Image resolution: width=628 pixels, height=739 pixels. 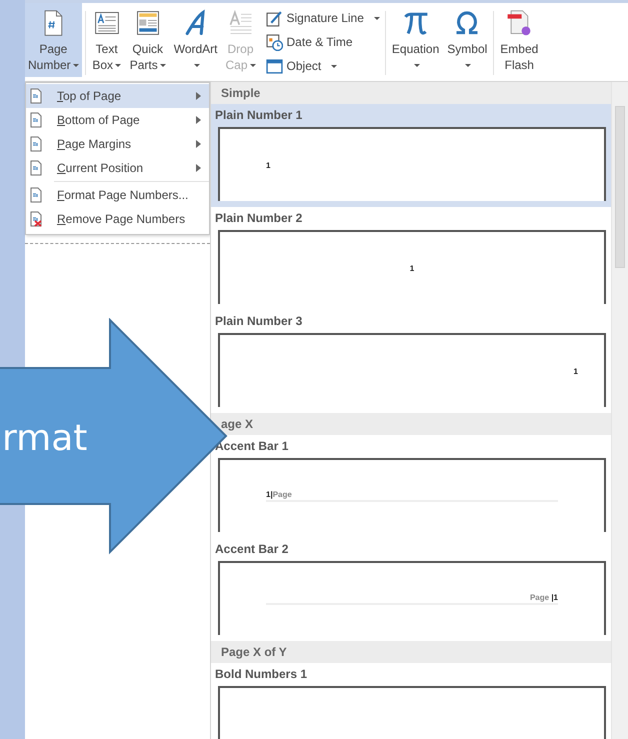 I want to click on ribbon-button: Text Box, so click(x=106, y=40).